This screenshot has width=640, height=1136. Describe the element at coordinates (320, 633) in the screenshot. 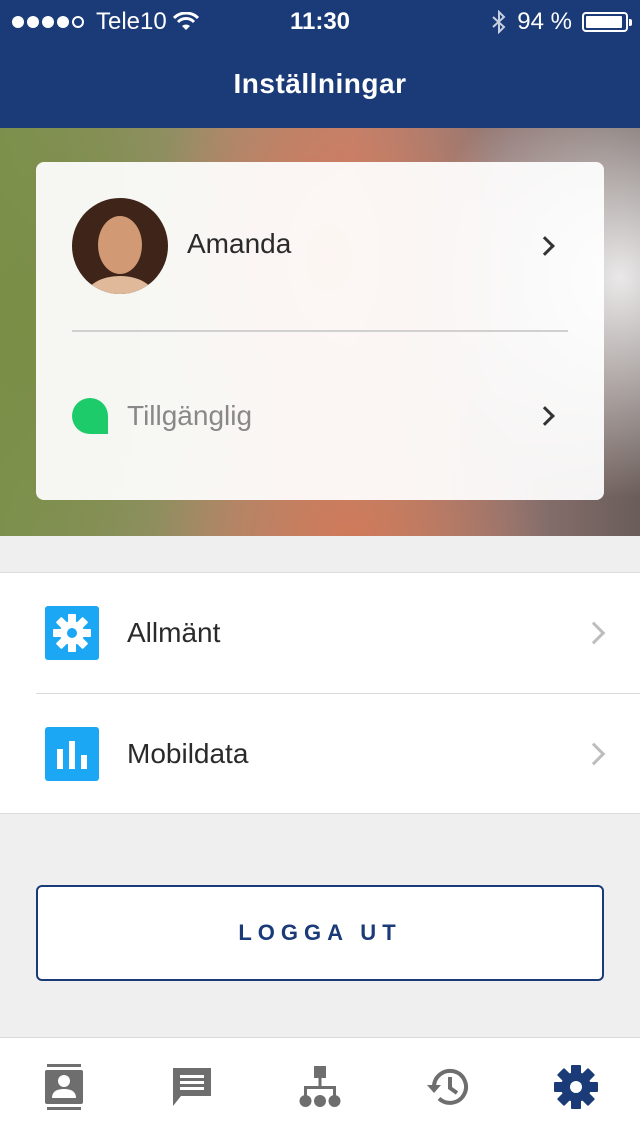

I see `settings-item-general: Allmänt` at that location.